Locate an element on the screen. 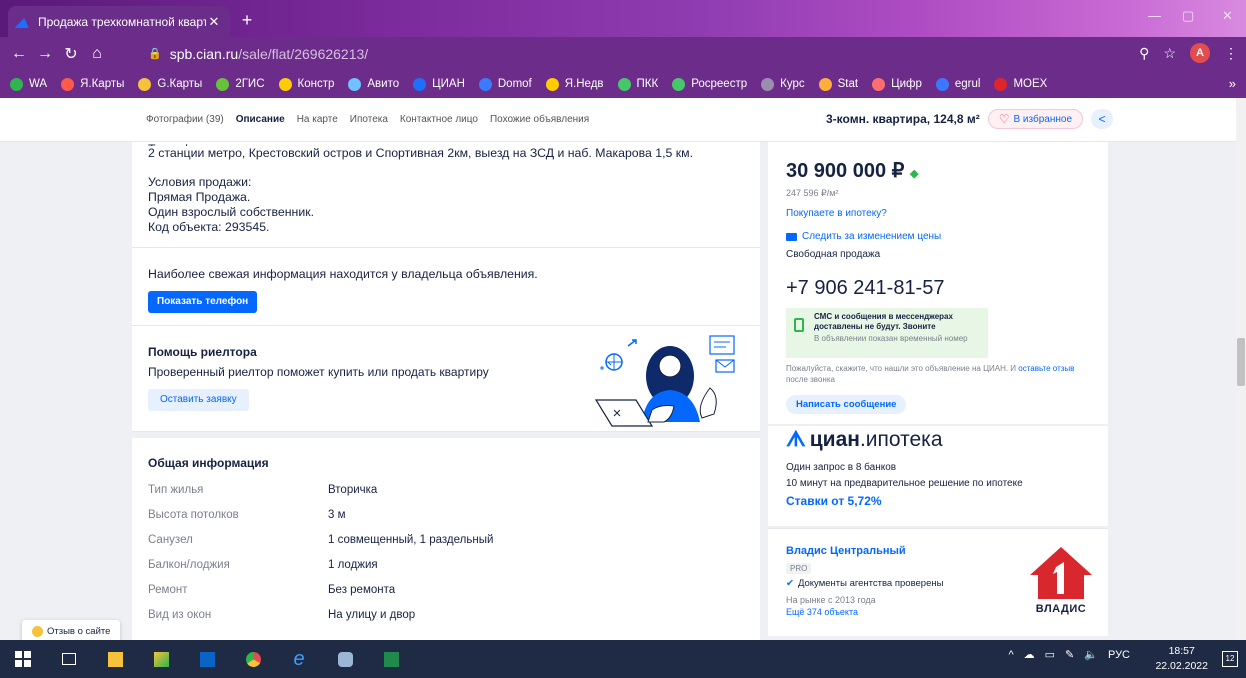 The image size is (1246, 678). clock-time: 18:57 is located at coordinates (1181, 651).